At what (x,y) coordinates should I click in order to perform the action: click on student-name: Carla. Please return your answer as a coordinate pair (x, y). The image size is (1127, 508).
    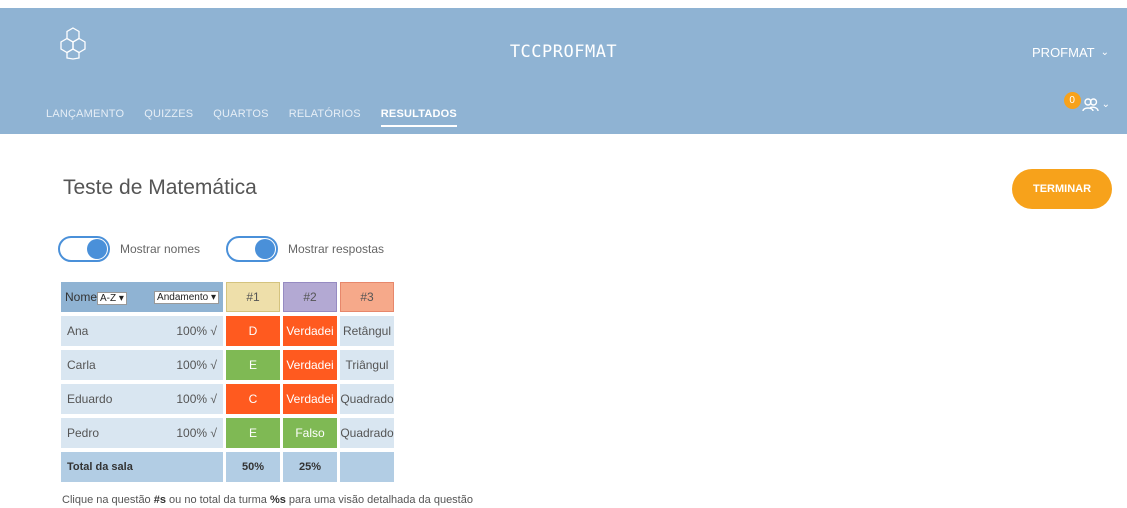
    Looking at the image, I should click on (81, 365).